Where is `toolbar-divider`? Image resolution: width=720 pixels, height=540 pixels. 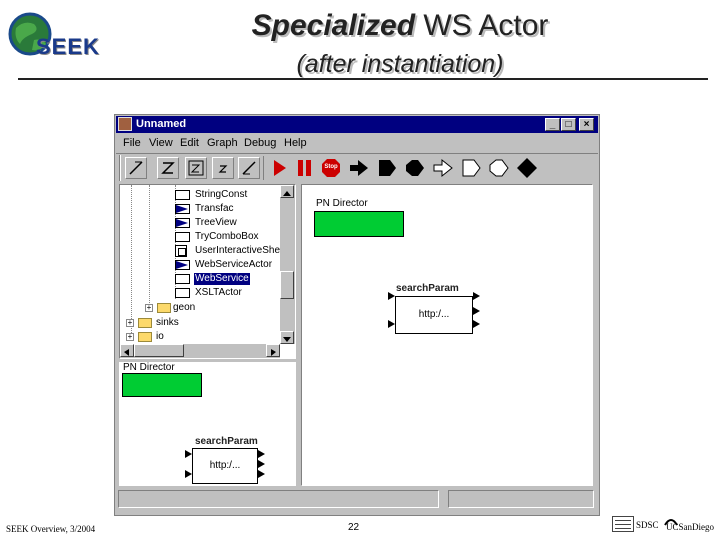
toolbar-divider is located at coordinates (263, 168).